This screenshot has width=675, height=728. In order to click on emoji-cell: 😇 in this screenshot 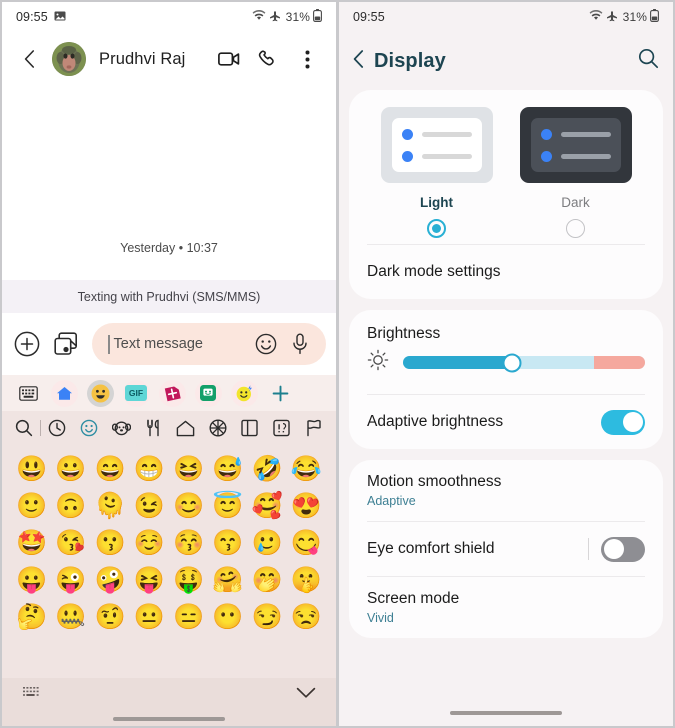, I will do `click(227, 506)`.